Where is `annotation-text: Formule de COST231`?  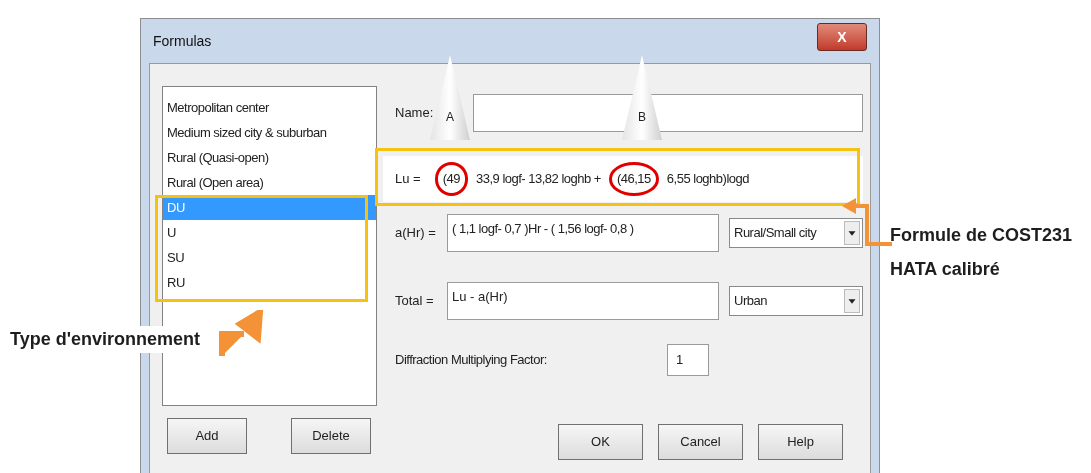 annotation-text: Formule de COST231 is located at coordinates (981, 235).